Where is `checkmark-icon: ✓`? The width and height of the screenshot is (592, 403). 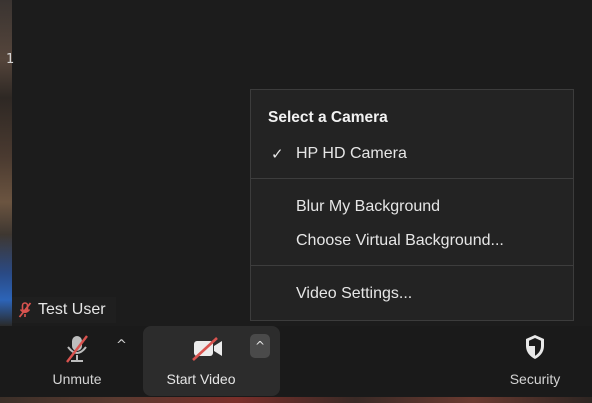
checkmark-icon: ✓ is located at coordinates (277, 154).